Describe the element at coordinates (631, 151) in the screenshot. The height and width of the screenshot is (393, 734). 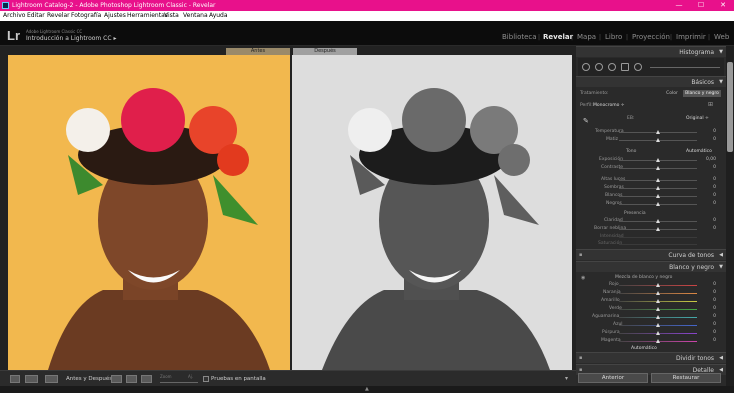
I see `tone-section-label: Tono` at that location.